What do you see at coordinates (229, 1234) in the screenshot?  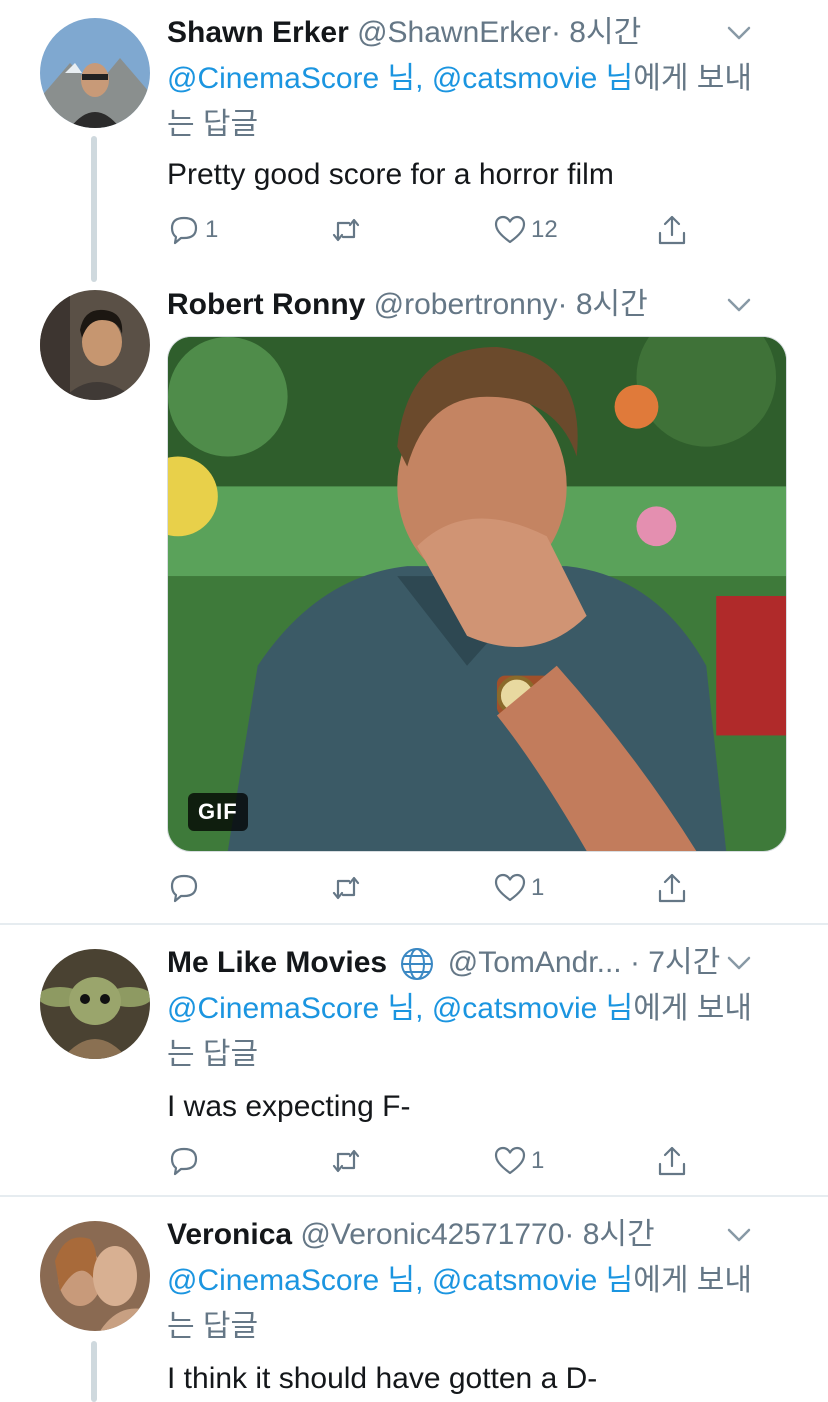 I see `display-name: Veronica` at bounding box center [229, 1234].